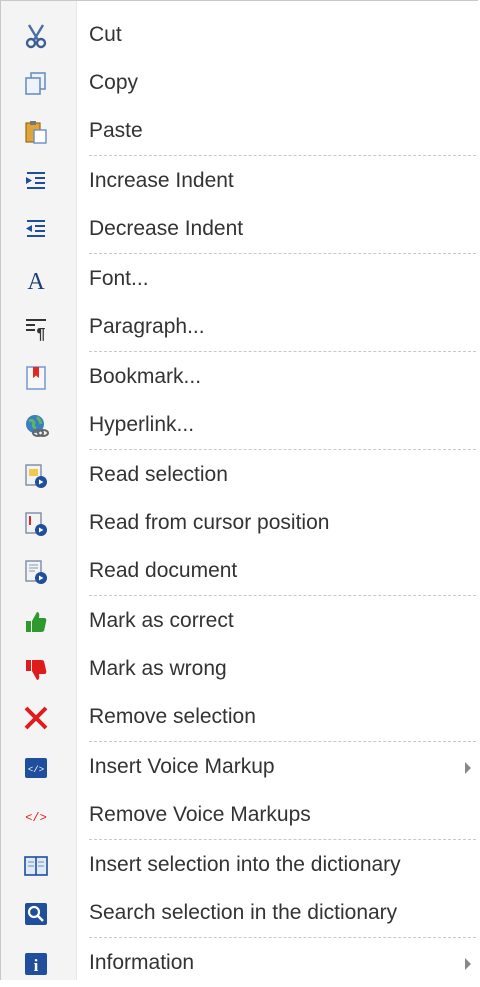 The image size is (480, 987). Describe the element at coordinates (36, 476) in the screenshot. I see `read-selection-icon` at that location.